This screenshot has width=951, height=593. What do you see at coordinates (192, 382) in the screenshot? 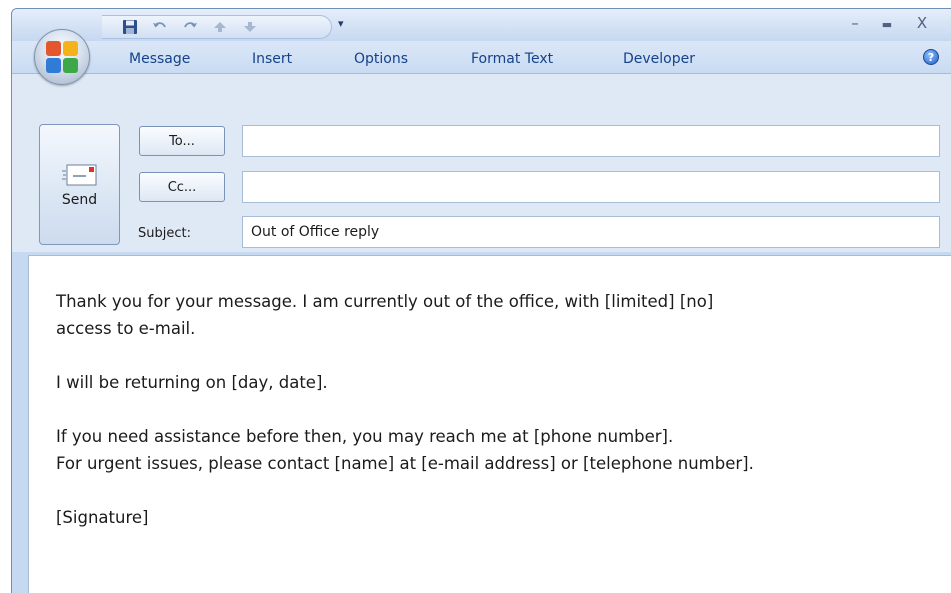
I see `body-line: I will be returning on [day, date].` at bounding box center [192, 382].